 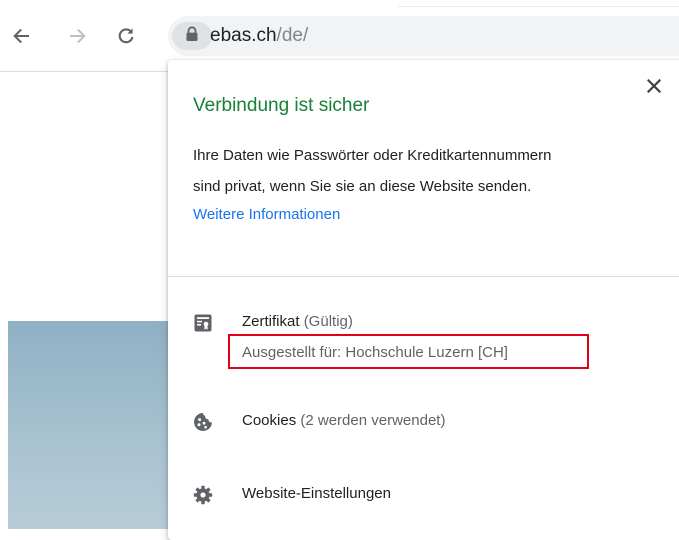 What do you see at coordinates (328, 321) in the screenshot?
I see `certificate-status: (Gültig)` at bounding box center [328, 321].